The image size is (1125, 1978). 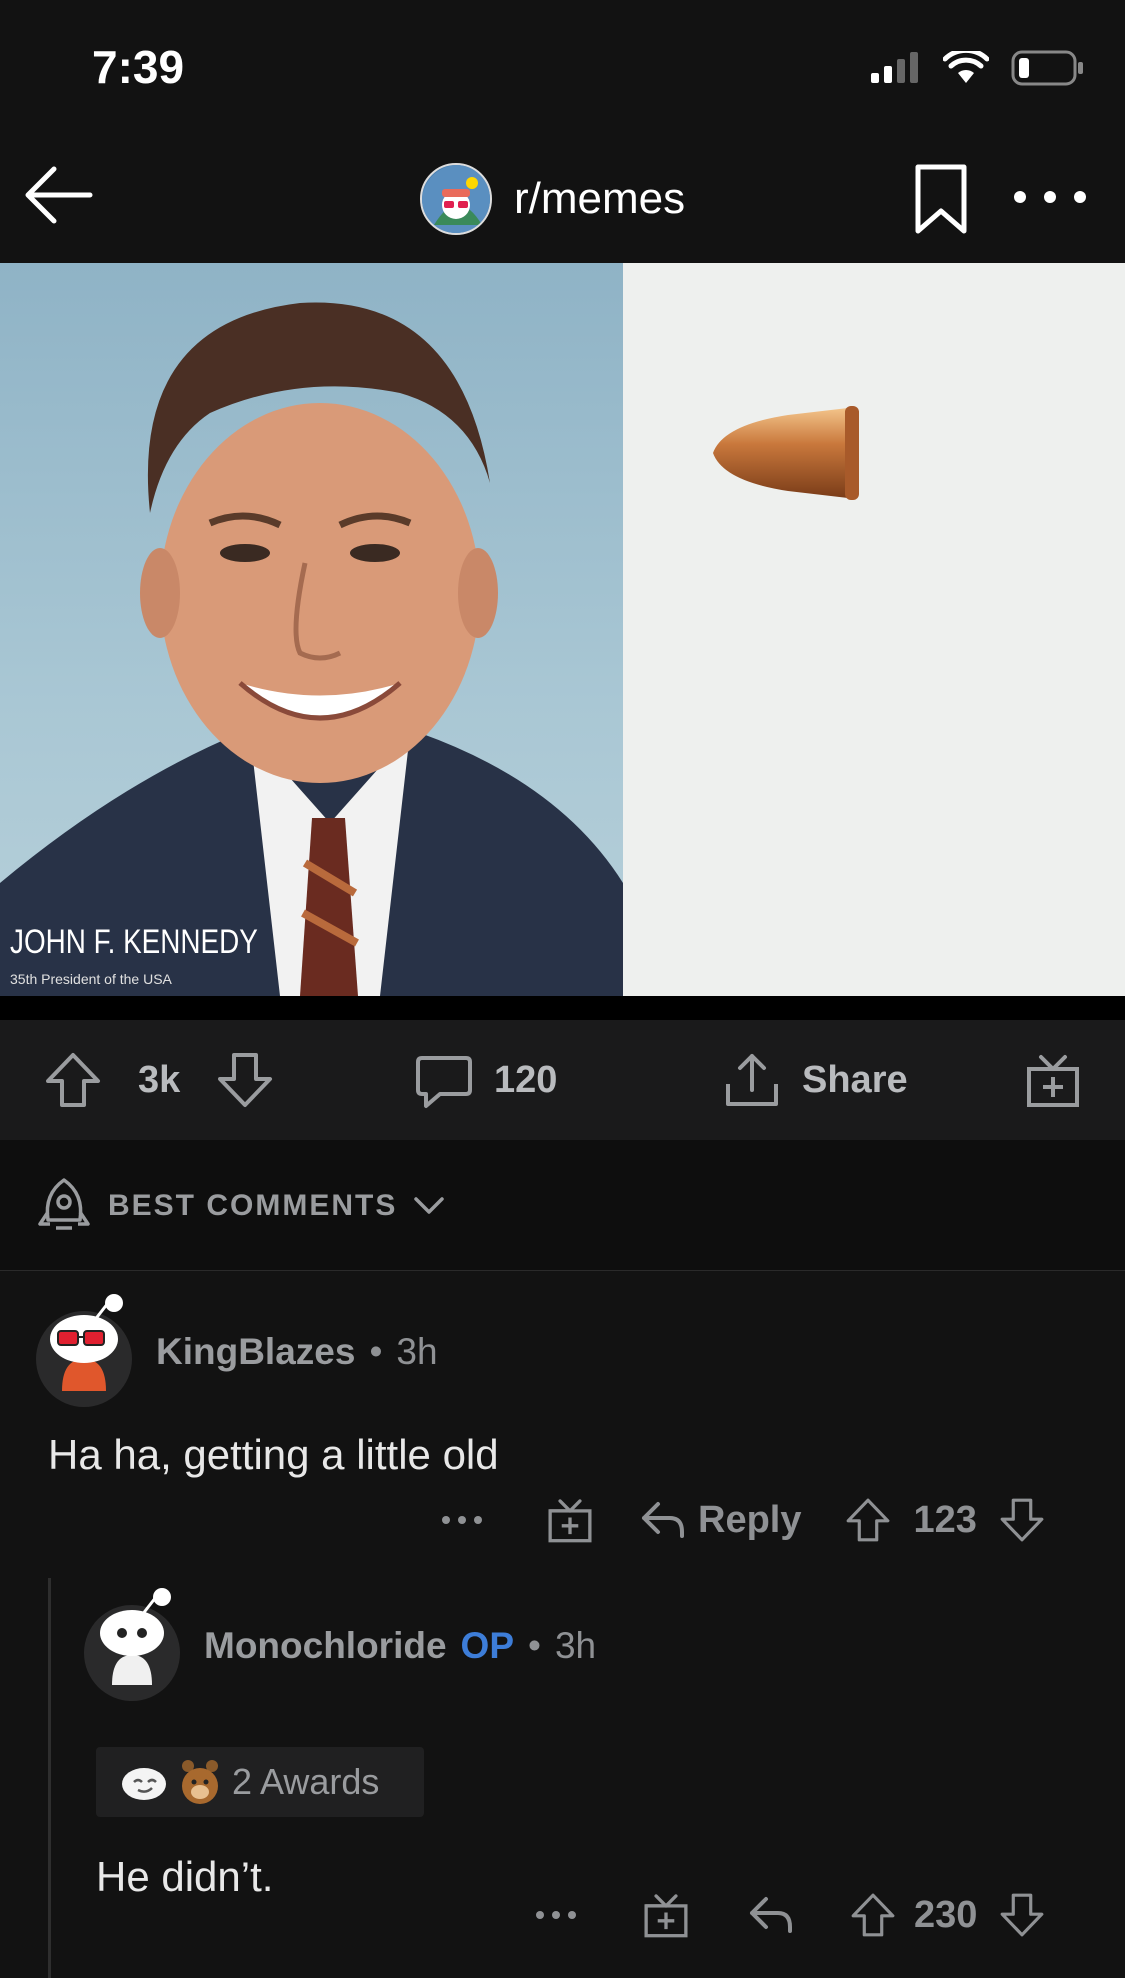 I want to click on rocket-icon, so click(x=64, y=1204).